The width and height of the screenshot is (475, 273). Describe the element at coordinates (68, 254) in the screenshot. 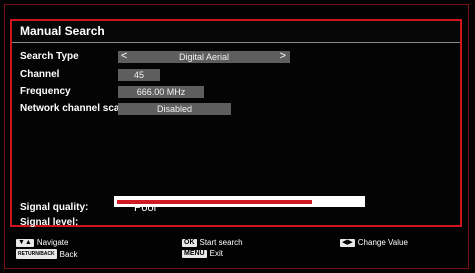

I see `back-label: Back` at that location.